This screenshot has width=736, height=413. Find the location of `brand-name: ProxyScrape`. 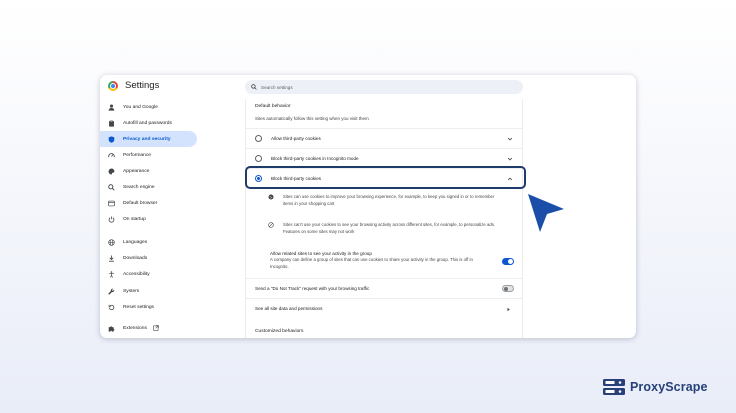

brand-name: ProxyScrape is located at coordinates (669, 387).